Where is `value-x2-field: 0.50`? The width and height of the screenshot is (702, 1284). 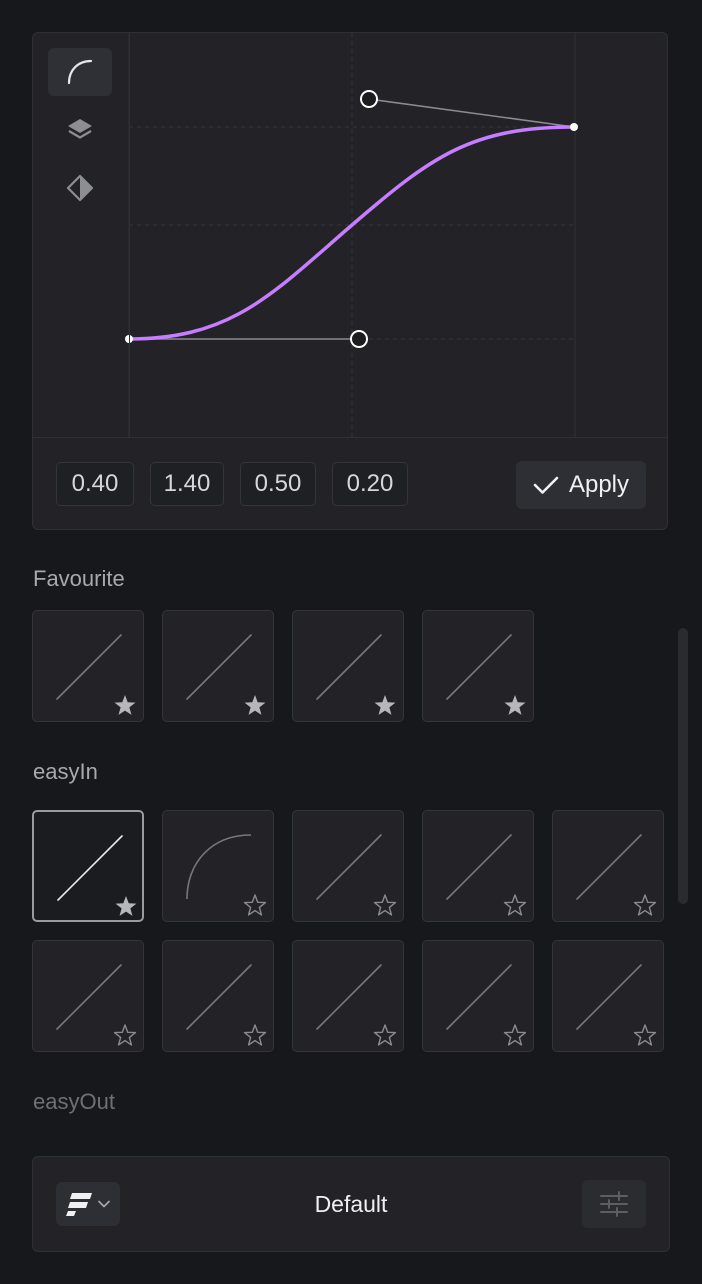
value-x2-field: 0.50 is located at coordinates (278, 484).